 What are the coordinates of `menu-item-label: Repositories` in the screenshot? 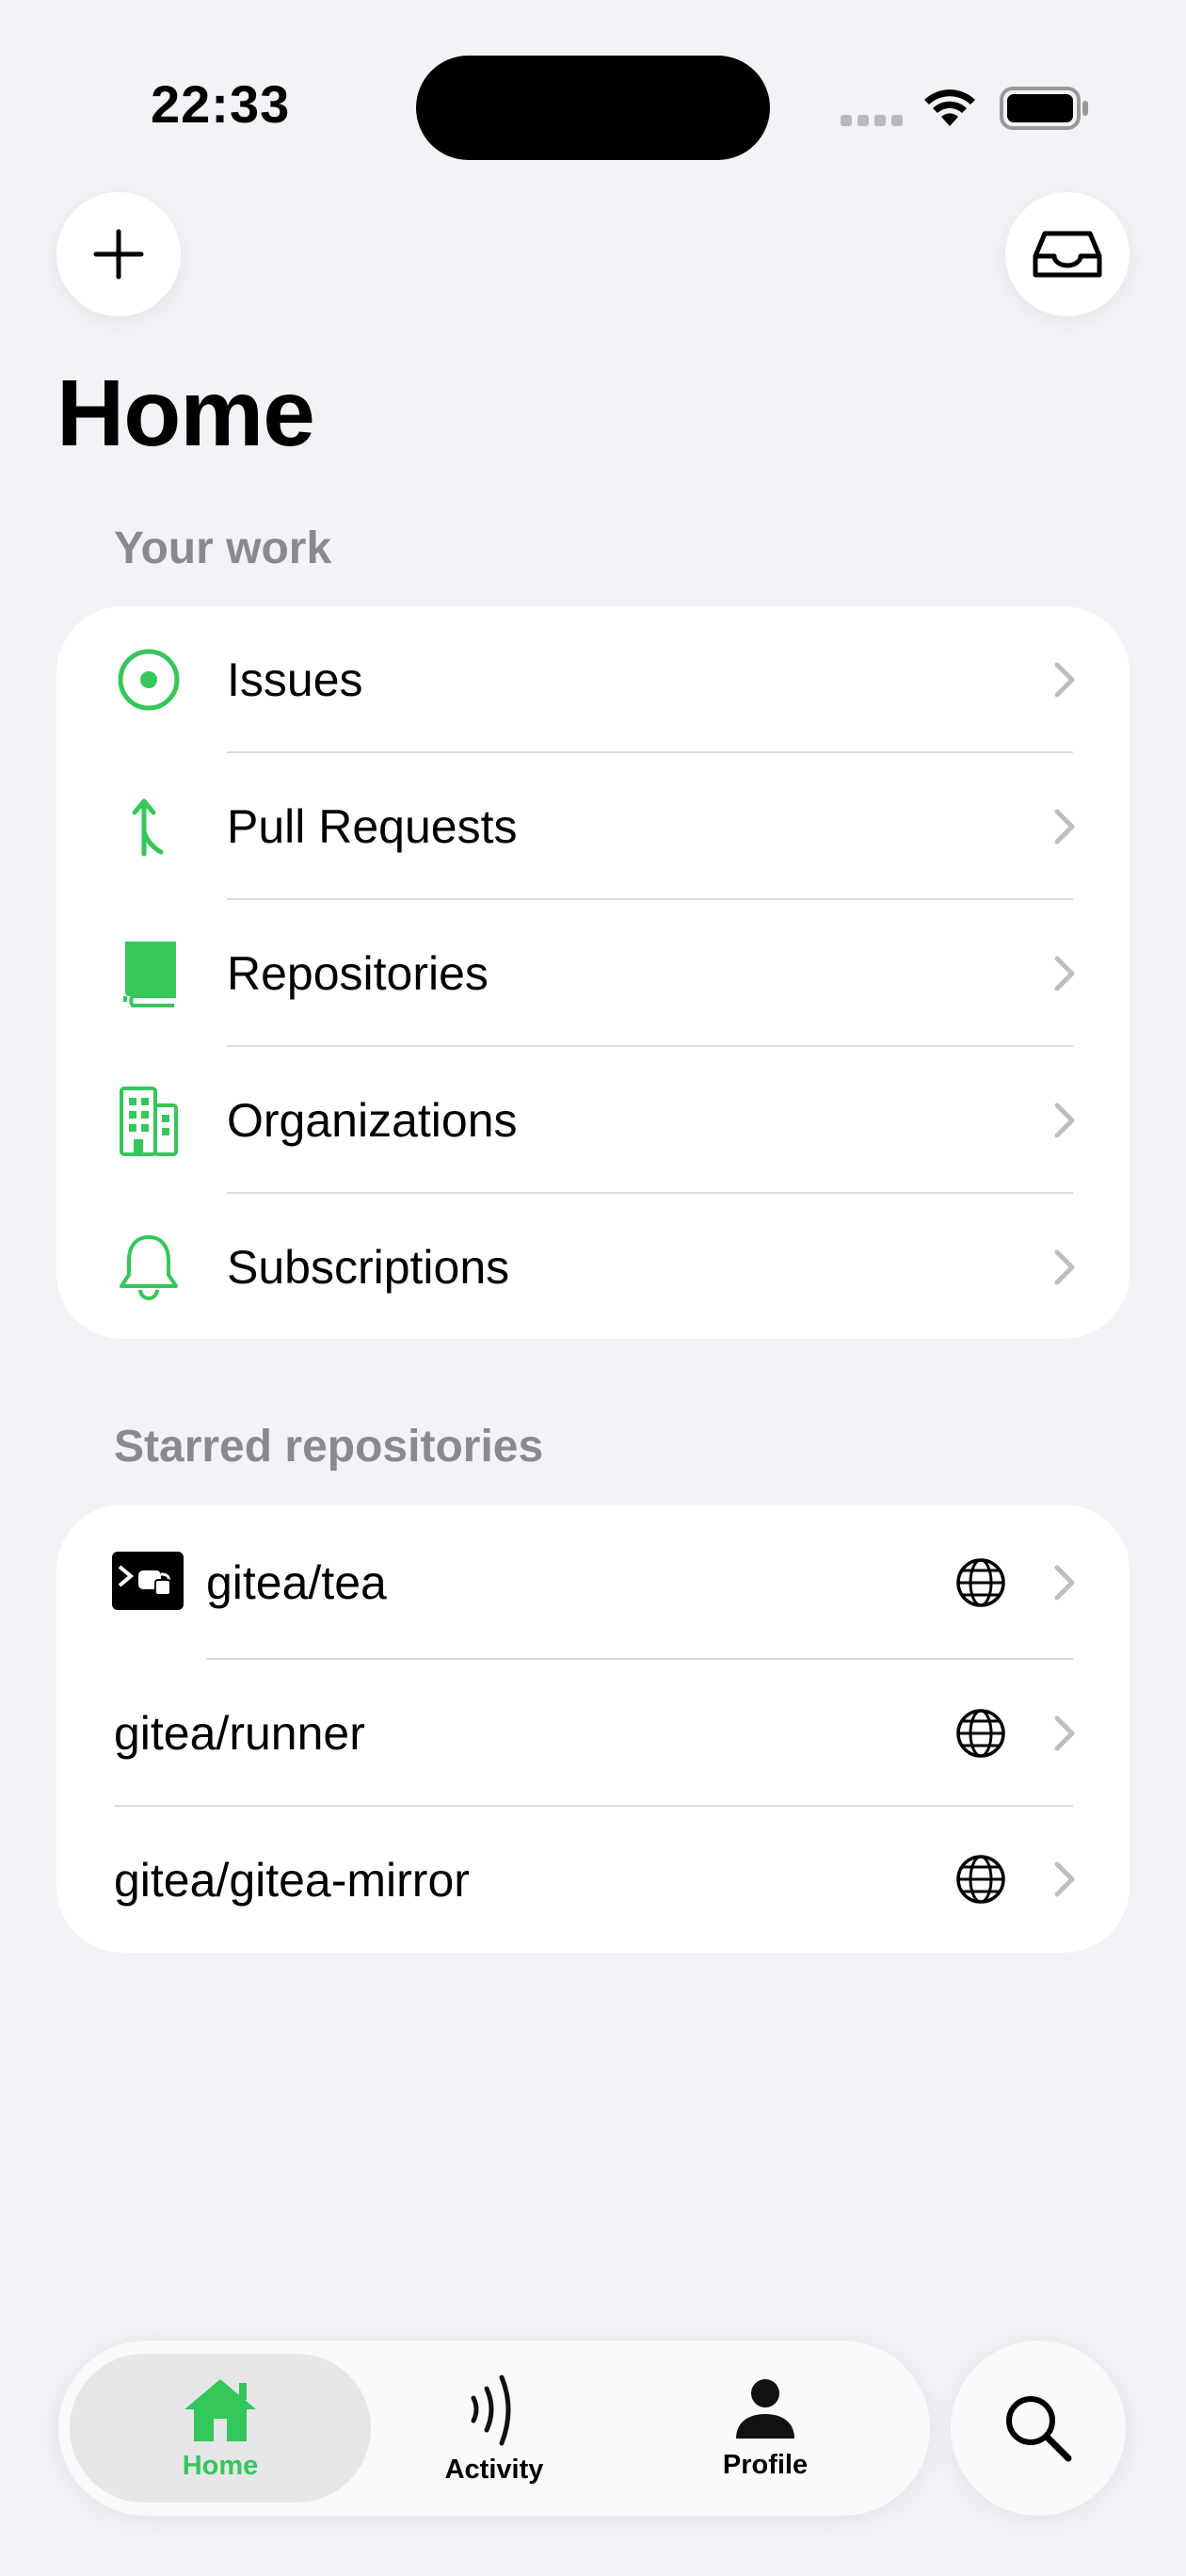 It's located at (358, 973).